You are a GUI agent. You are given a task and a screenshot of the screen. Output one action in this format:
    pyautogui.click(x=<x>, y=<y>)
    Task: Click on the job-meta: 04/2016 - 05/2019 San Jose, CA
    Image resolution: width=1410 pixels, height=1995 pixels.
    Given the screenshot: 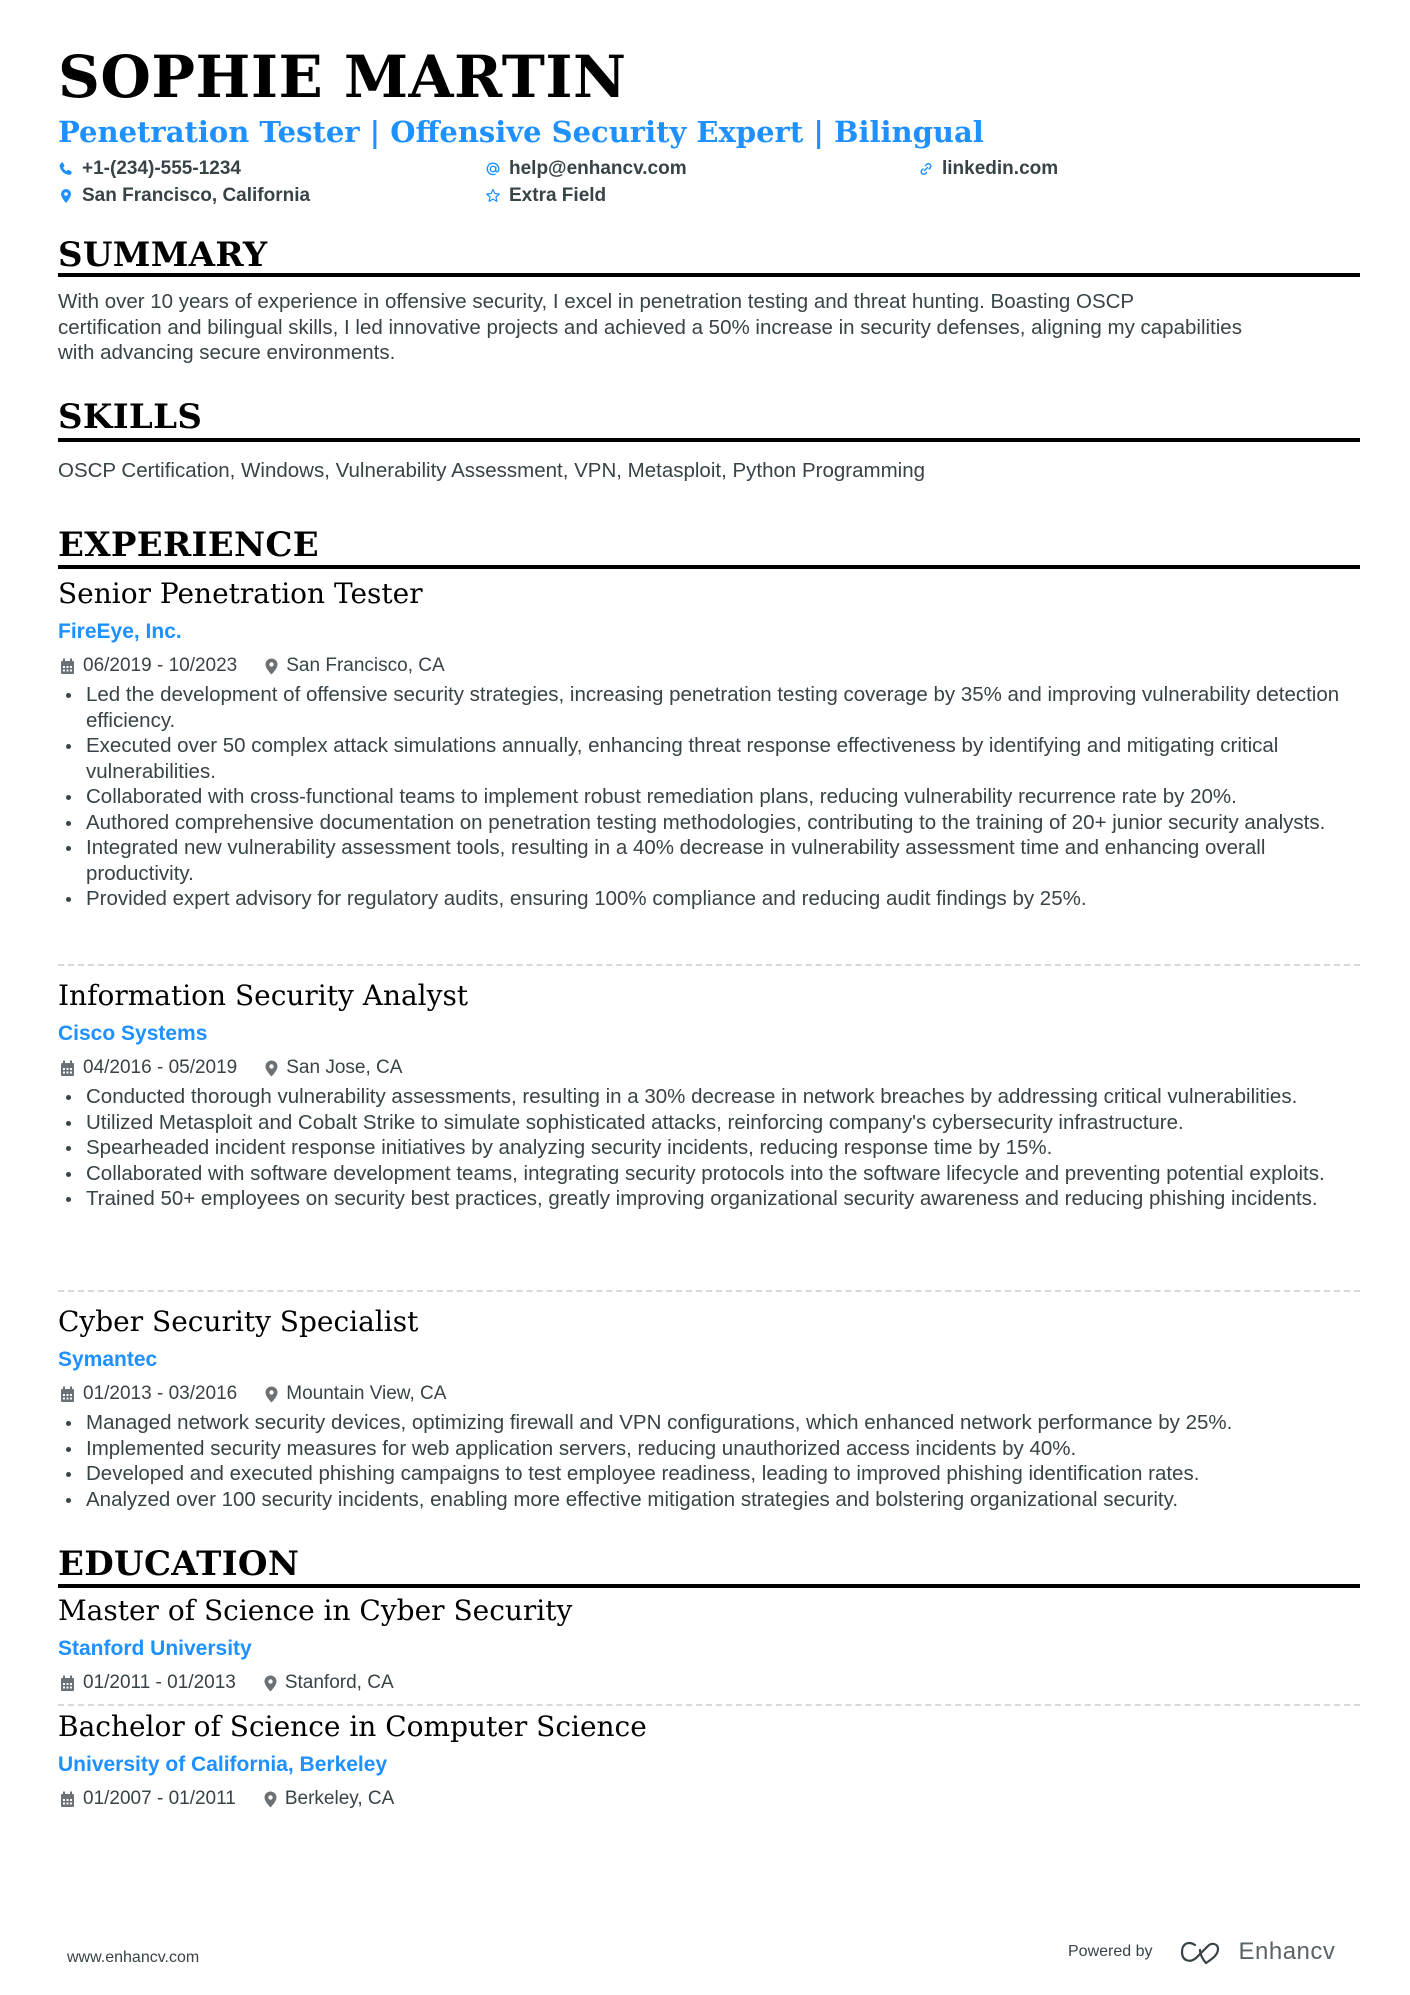 What is the action you would take?
    pyautogui.click(x=231, y=1068)
    